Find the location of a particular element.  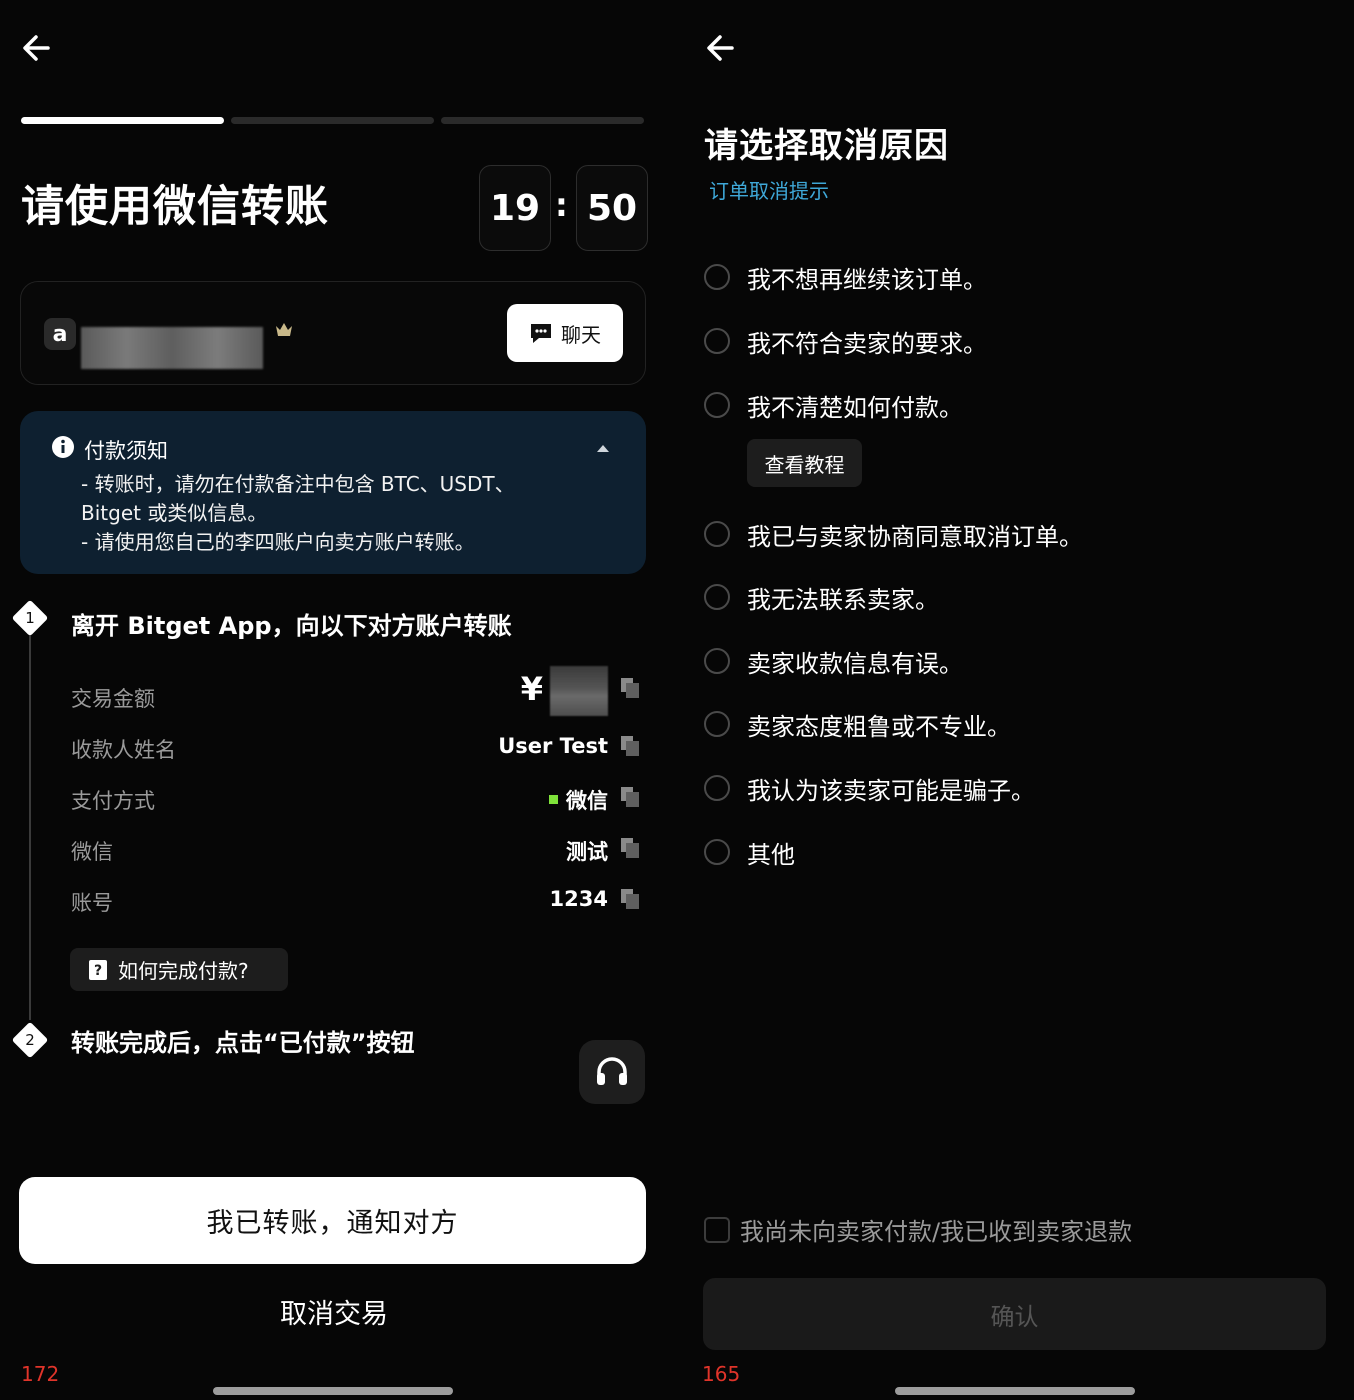

reason-label: 其他 is located at coordinates (771, 854).